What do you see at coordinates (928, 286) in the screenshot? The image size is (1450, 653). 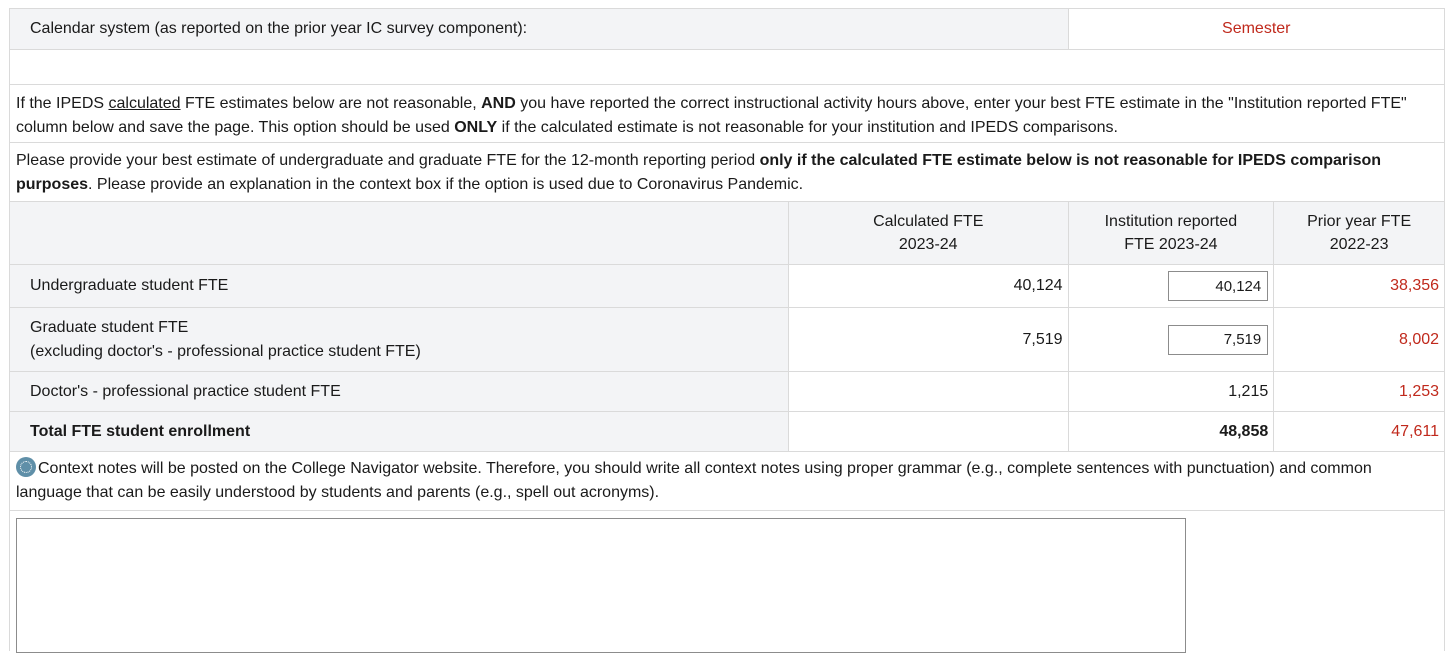 I see `calculated-fte-value: 40,124` at bounding box center [928, 286].